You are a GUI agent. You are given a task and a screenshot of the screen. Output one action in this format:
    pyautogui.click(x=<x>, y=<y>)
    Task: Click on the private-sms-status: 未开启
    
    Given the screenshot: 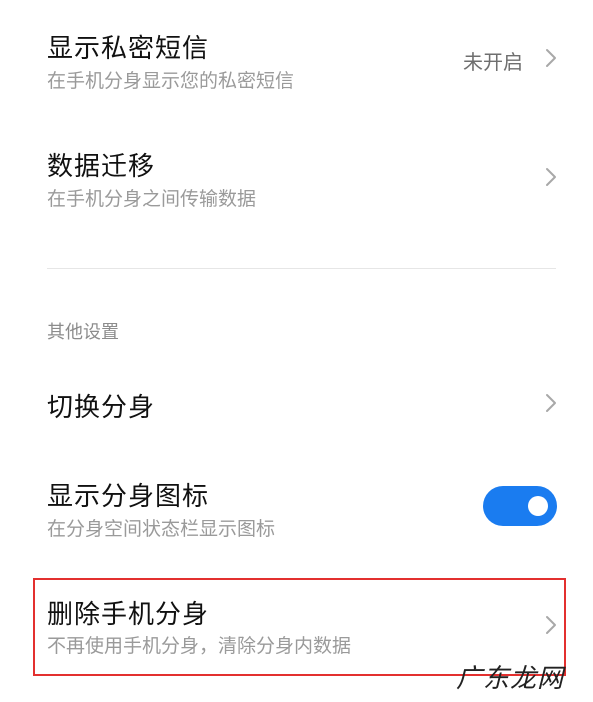 What is the action you would take?
    pyautogui.click(x=493, y=62)
    